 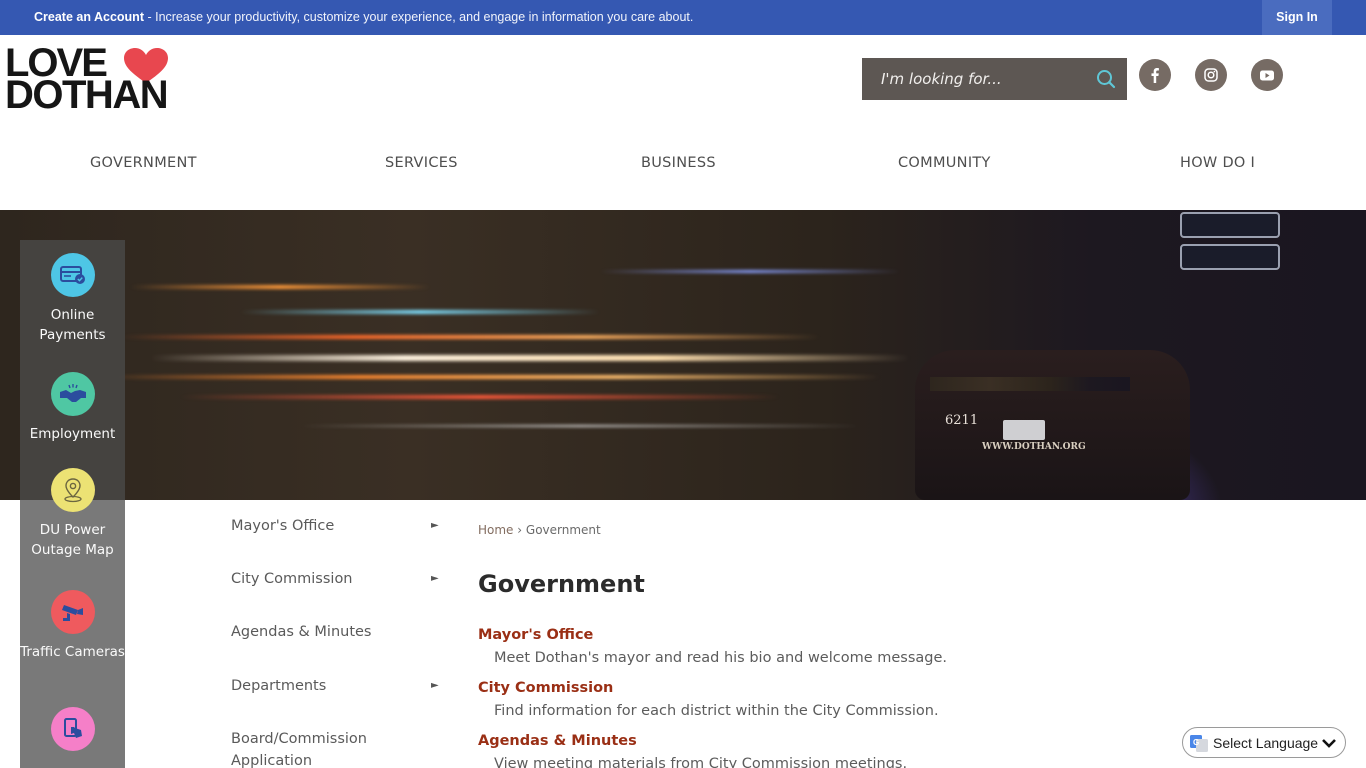 I want to click on subnav-agendas-minutes: Agendas & Minutes, so click(x=338, y=632).